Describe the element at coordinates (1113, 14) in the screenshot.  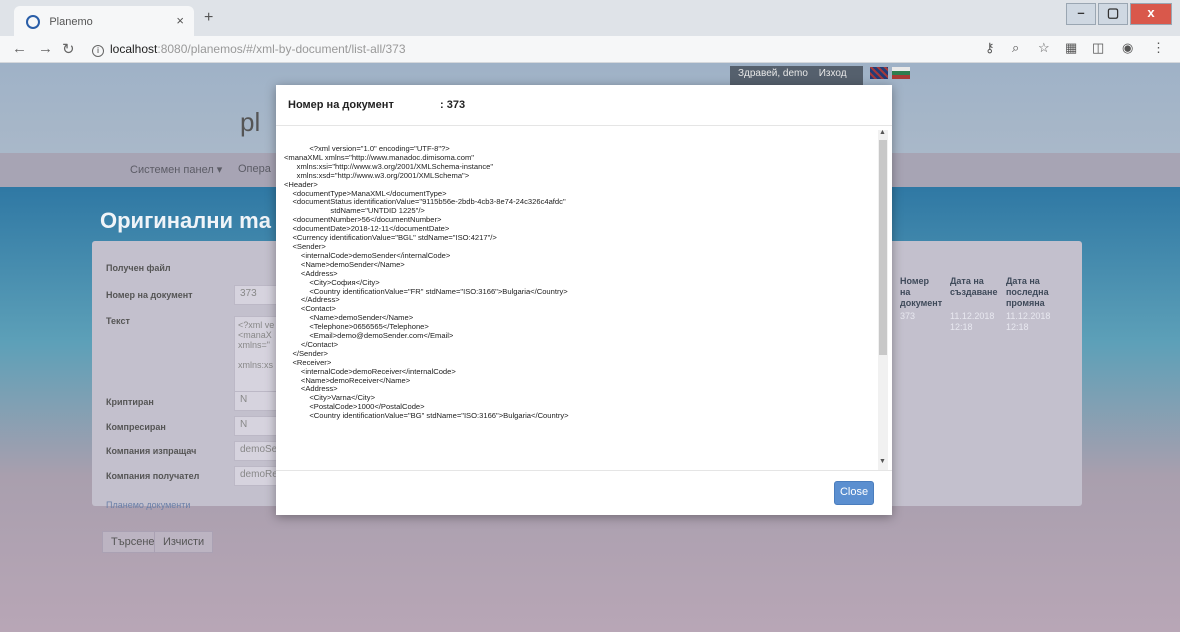
I see `maximize-button: ▢` at that location.